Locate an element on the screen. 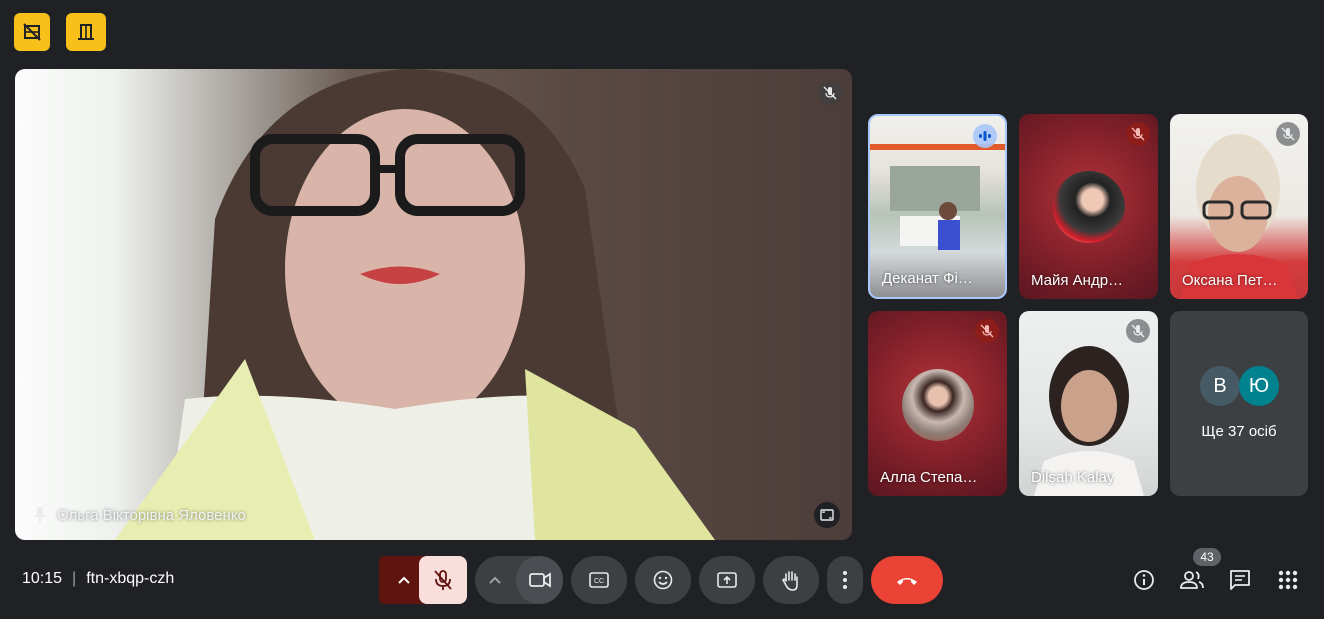 The height and width of the screenshot is (619, 1324). hide-tiles-icon is located at coordinates (32, 32).